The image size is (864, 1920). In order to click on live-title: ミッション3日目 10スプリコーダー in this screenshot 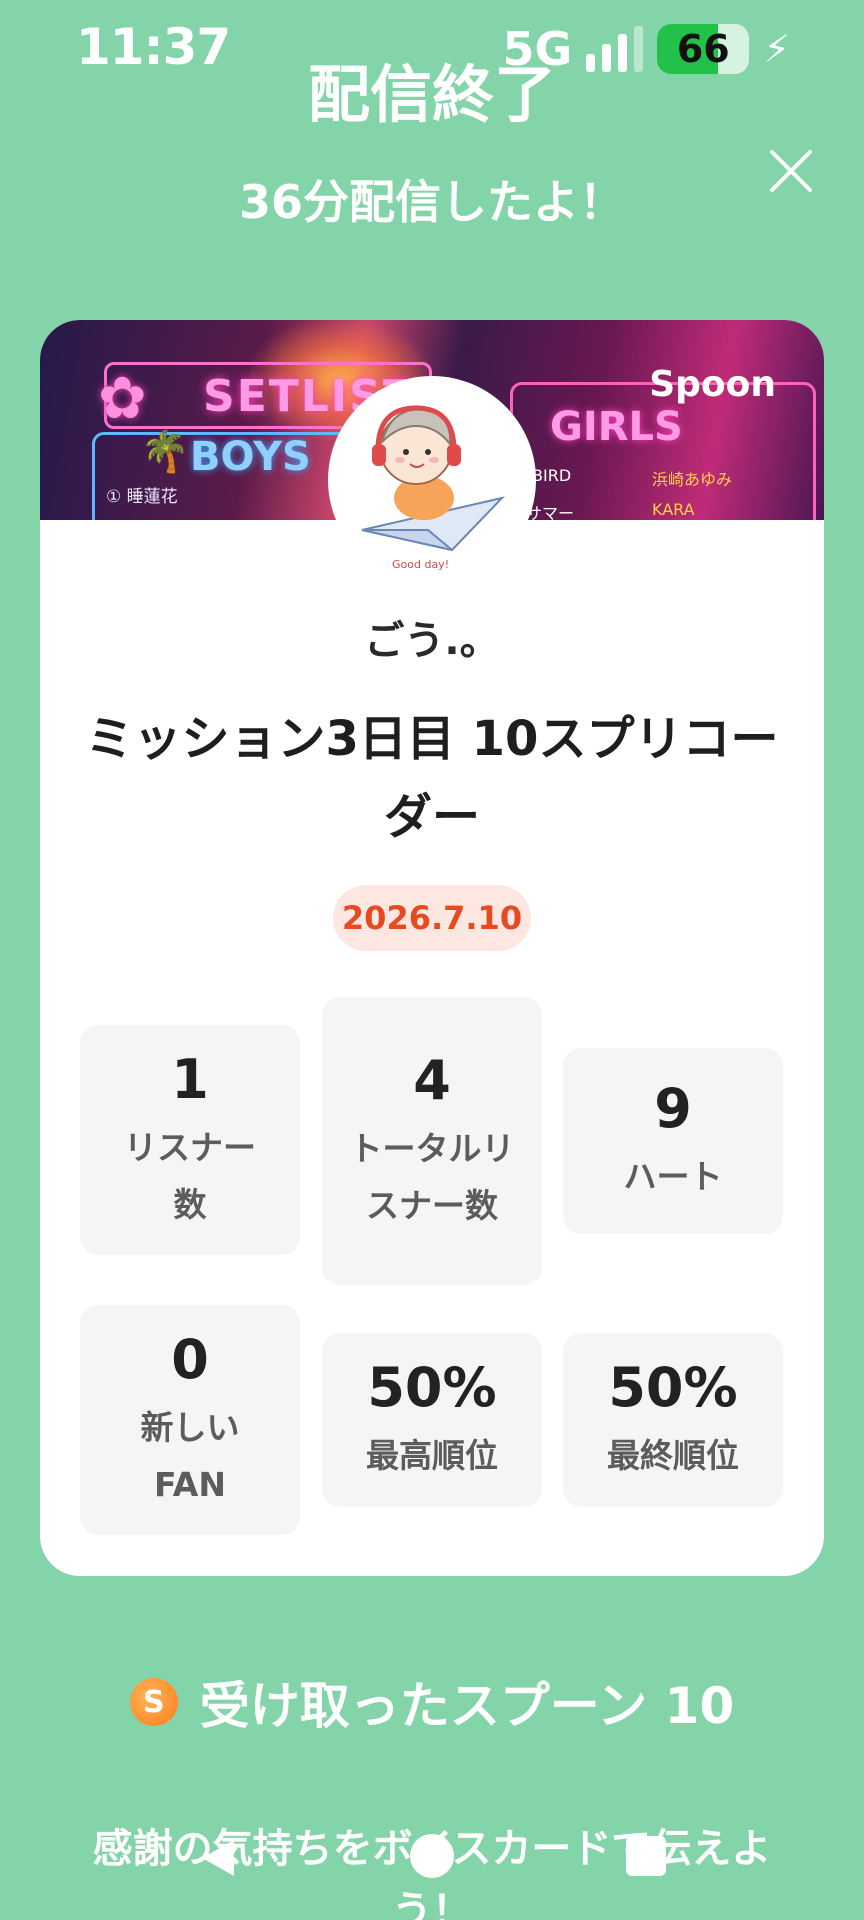, I will do `click(432, 778)`.